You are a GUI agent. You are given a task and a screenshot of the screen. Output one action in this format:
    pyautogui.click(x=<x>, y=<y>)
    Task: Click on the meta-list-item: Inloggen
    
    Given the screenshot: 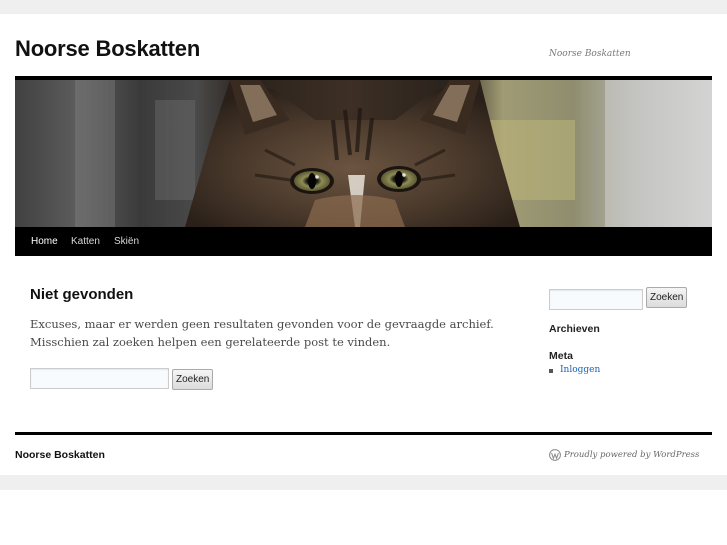 What is the action you would take?
    pyautogui.click(x=574, y=370)
    